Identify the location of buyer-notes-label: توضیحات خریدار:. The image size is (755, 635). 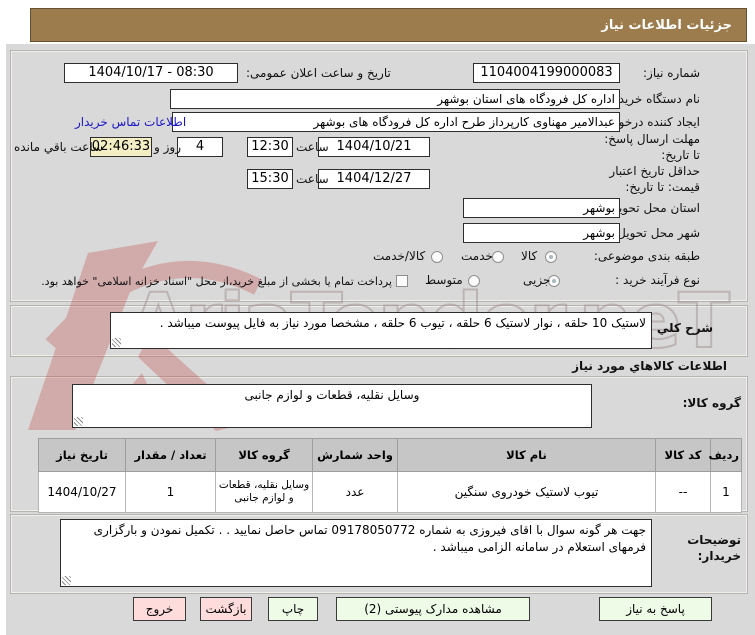
(714, 548).